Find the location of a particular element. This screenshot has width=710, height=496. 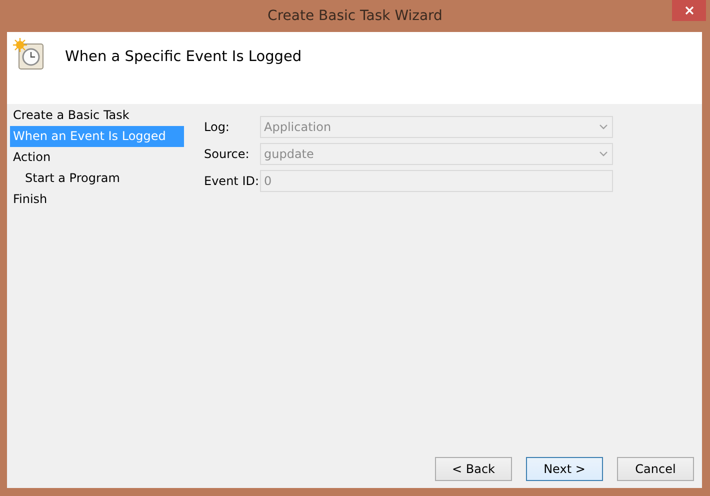

wizard-step: Action is located at coordinates (97, 157).